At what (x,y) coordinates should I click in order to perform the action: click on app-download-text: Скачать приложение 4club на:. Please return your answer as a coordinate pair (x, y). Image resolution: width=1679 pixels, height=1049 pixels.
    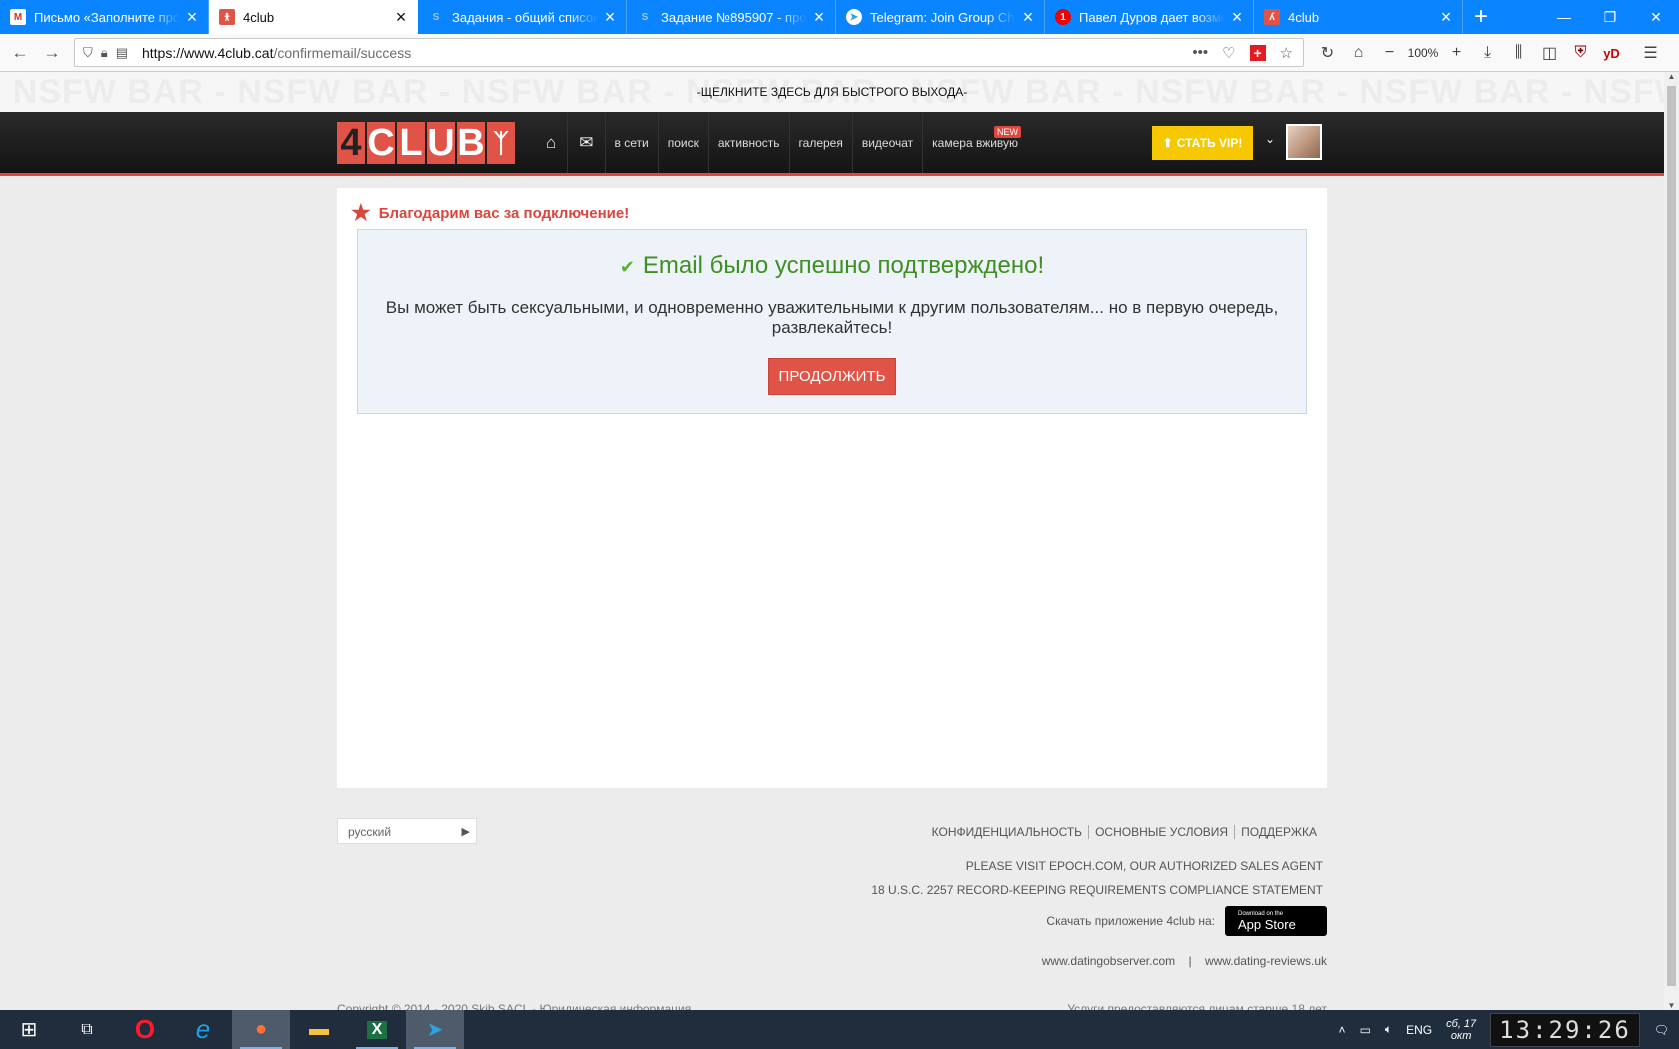
    Looking at the image, I should click on (1130, 921).